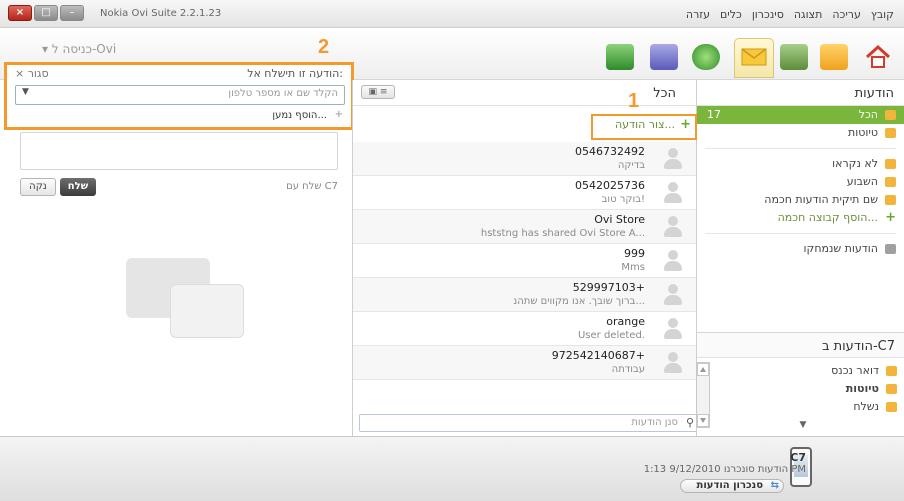 This screenshot has width=904, height=501. Describe the element at coordinates (611, 335) in the screenshot. I see `message-preview: User deleted.` at that location.